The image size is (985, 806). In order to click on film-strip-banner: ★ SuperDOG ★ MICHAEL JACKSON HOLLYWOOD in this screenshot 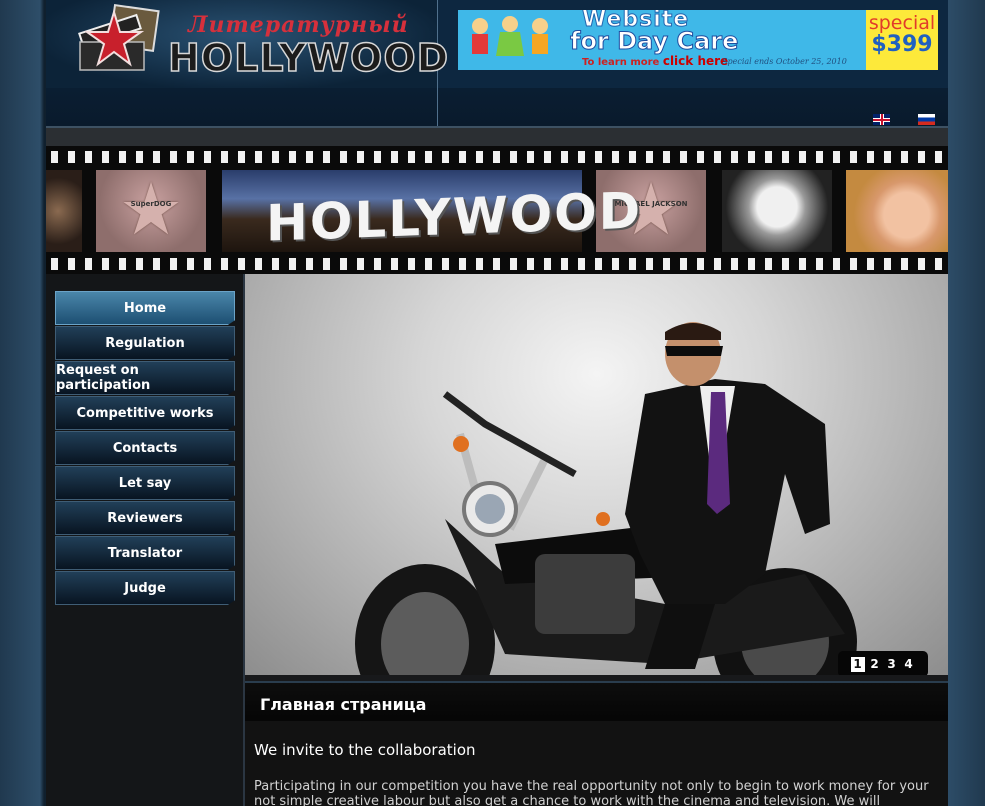, I will do `click(497, 210)`.